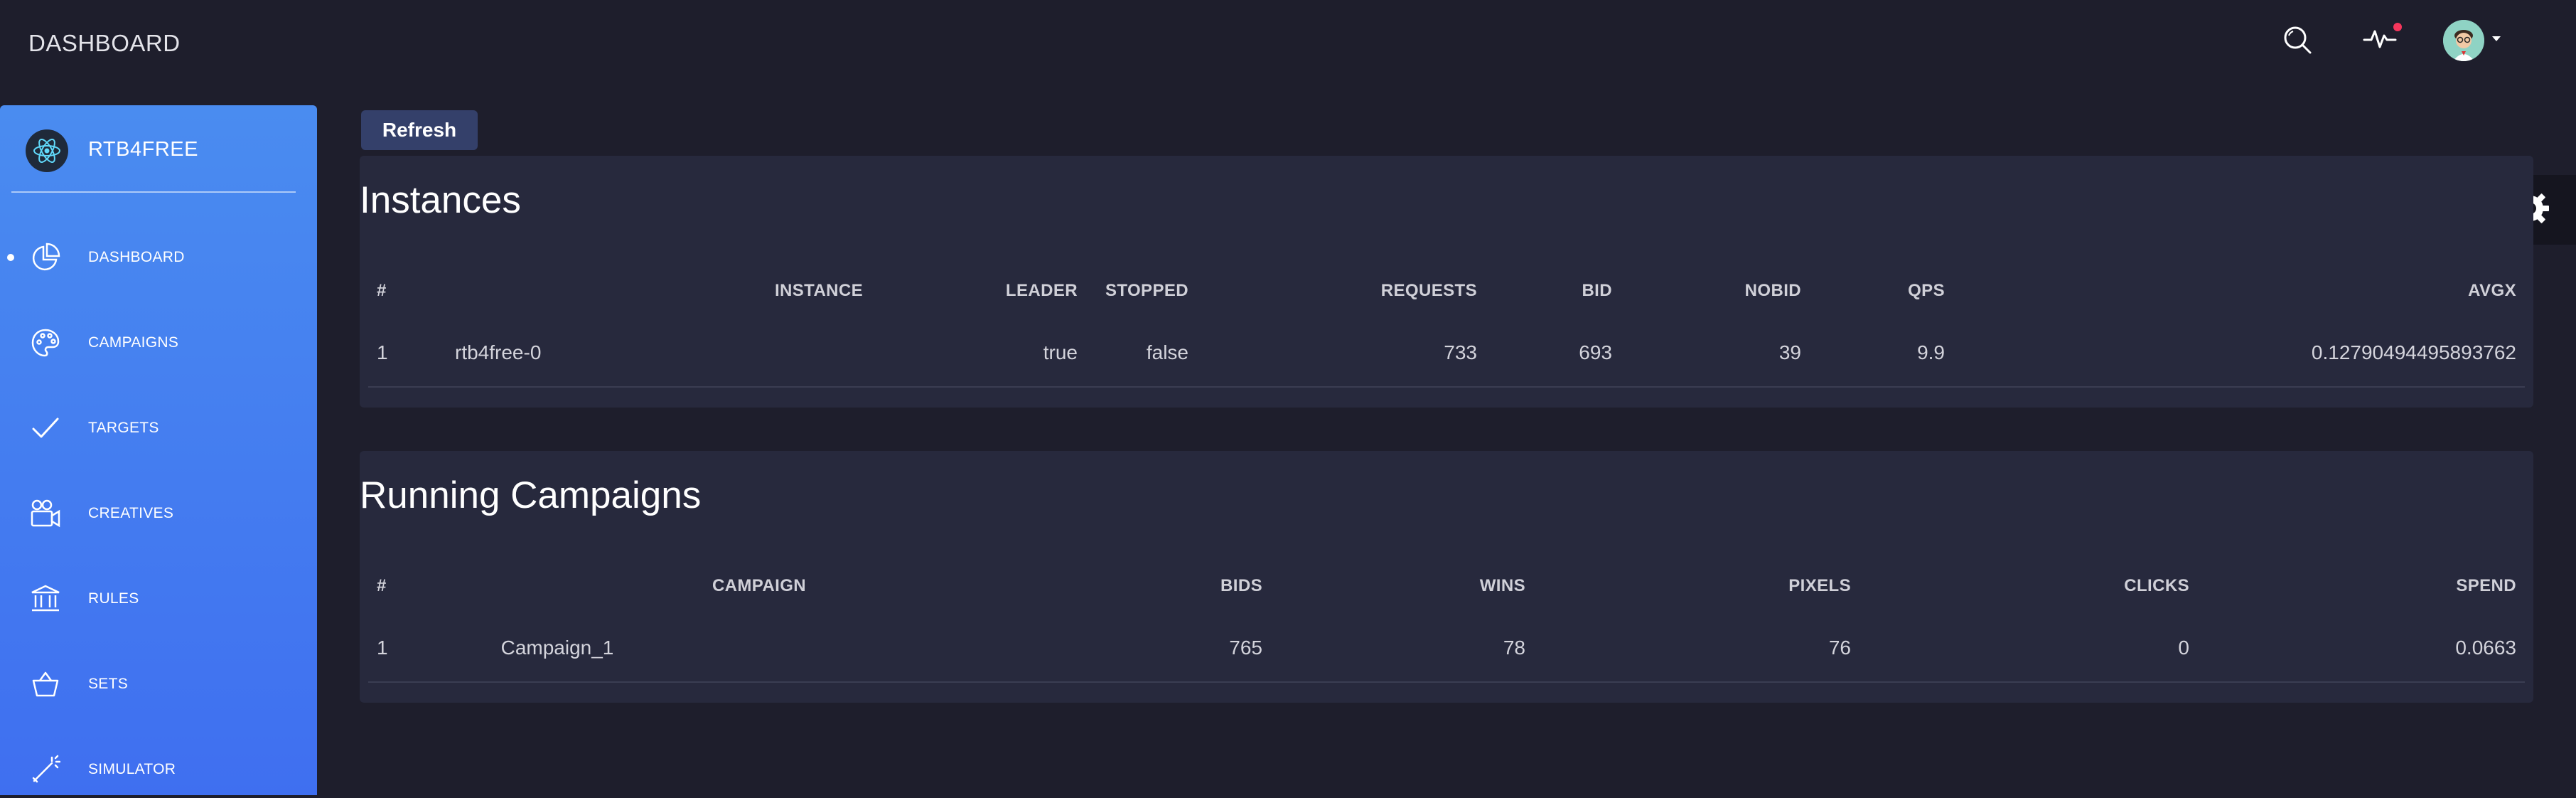 Image resolution: width=2576 pixels, height=798 pixels. What do you see at coordinates (45, 599) in the screenshot?
I see `bank-icon` at bounding box center [45, 599].